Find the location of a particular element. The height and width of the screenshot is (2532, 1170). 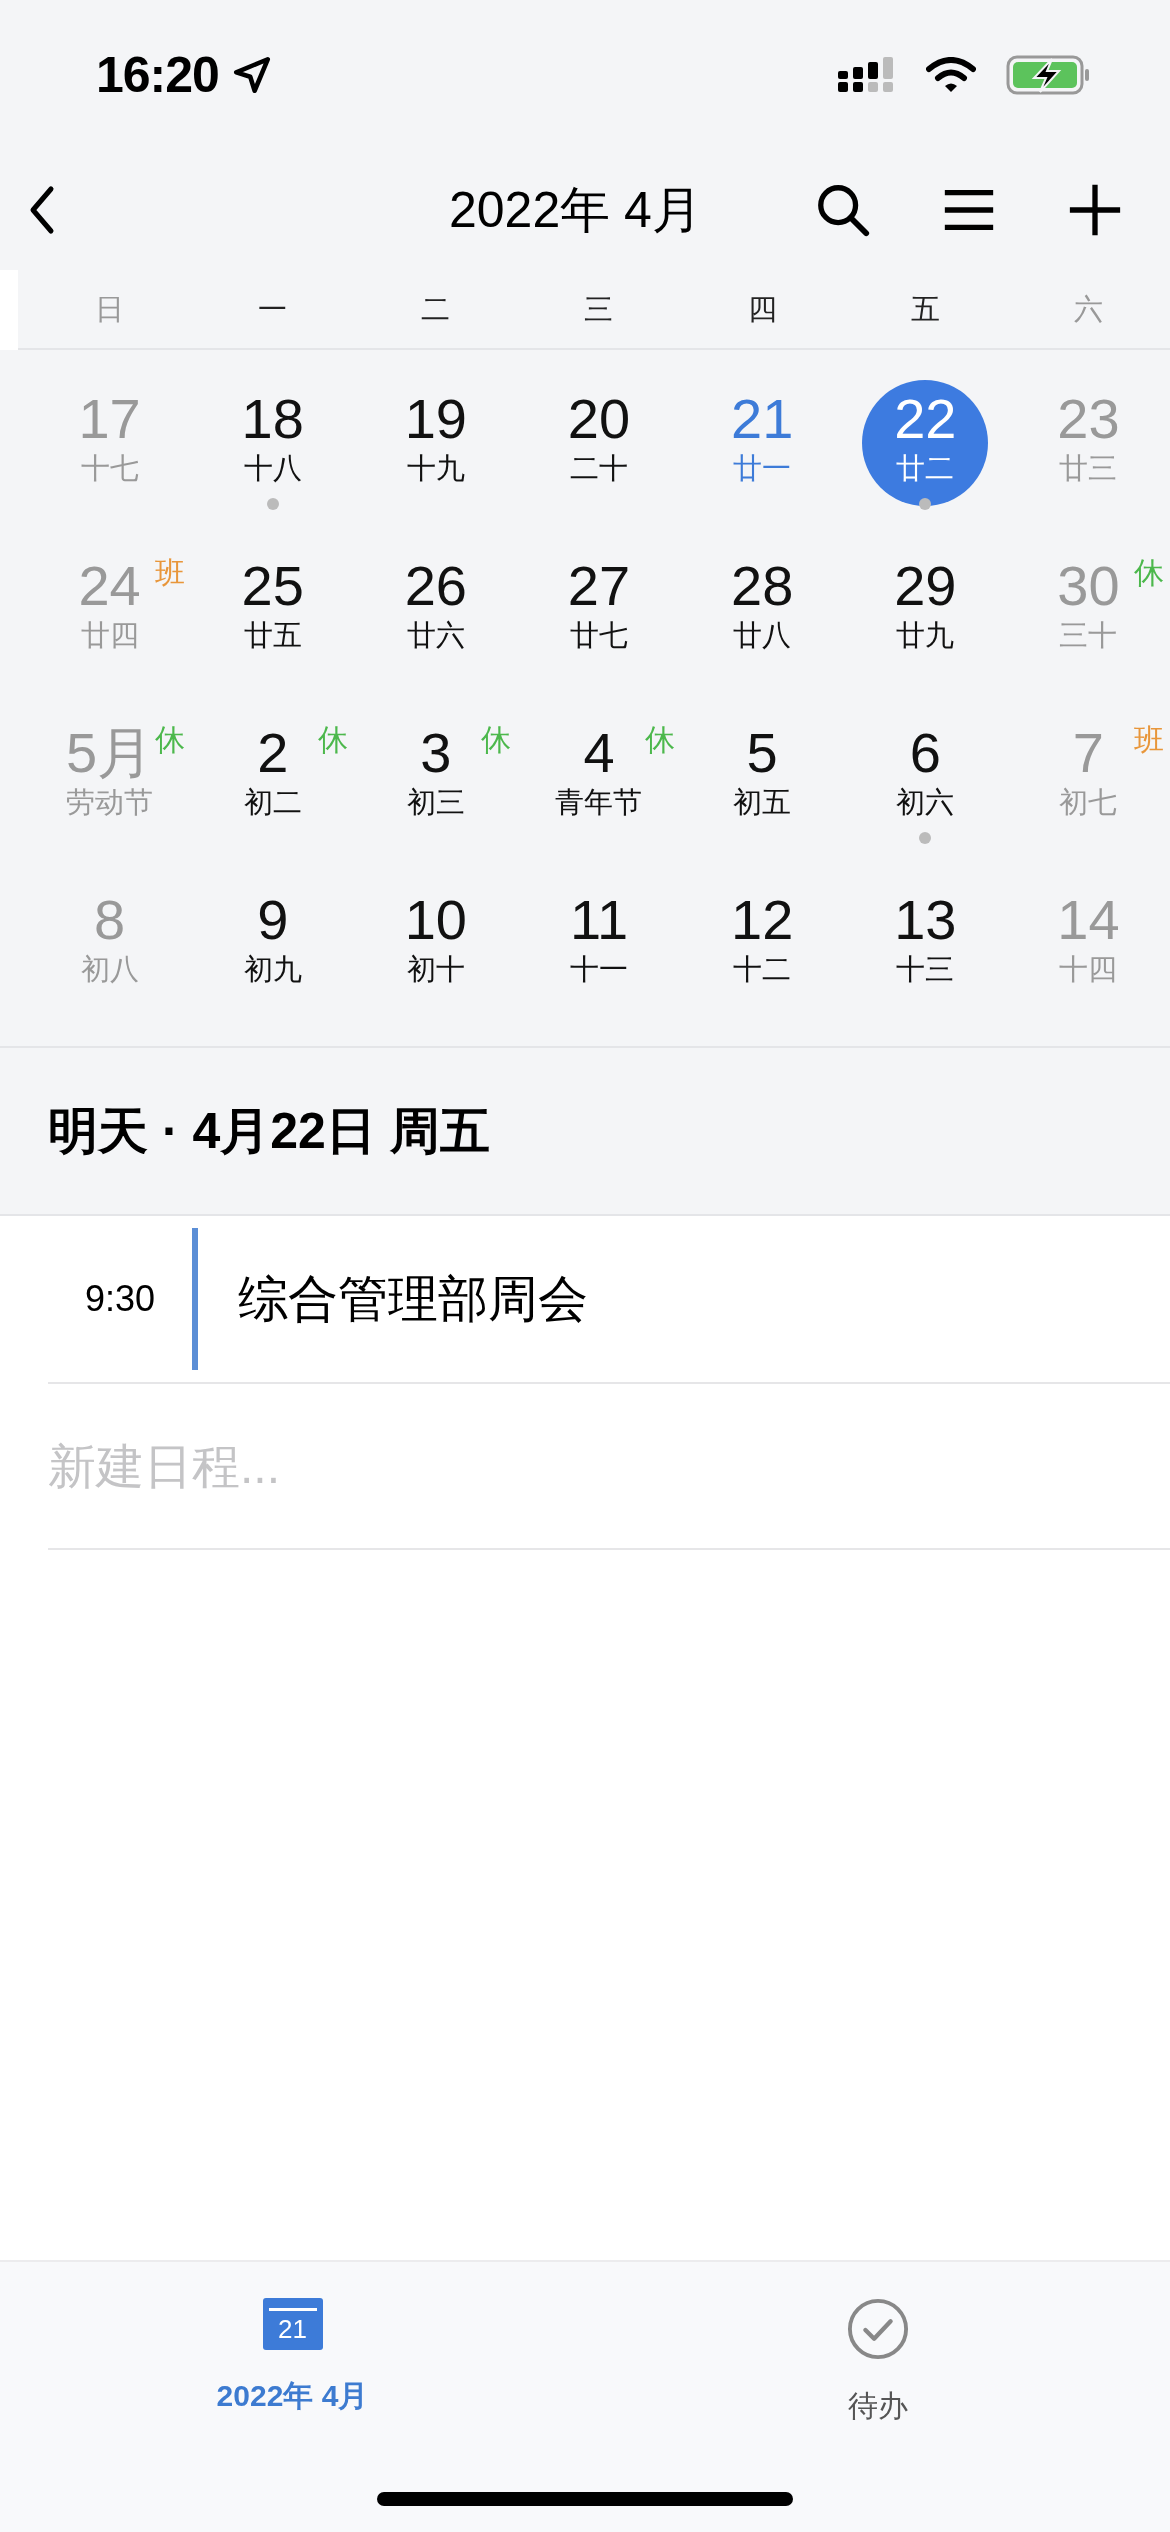

weekday-label: 四 is located at coordinates (762, 309).